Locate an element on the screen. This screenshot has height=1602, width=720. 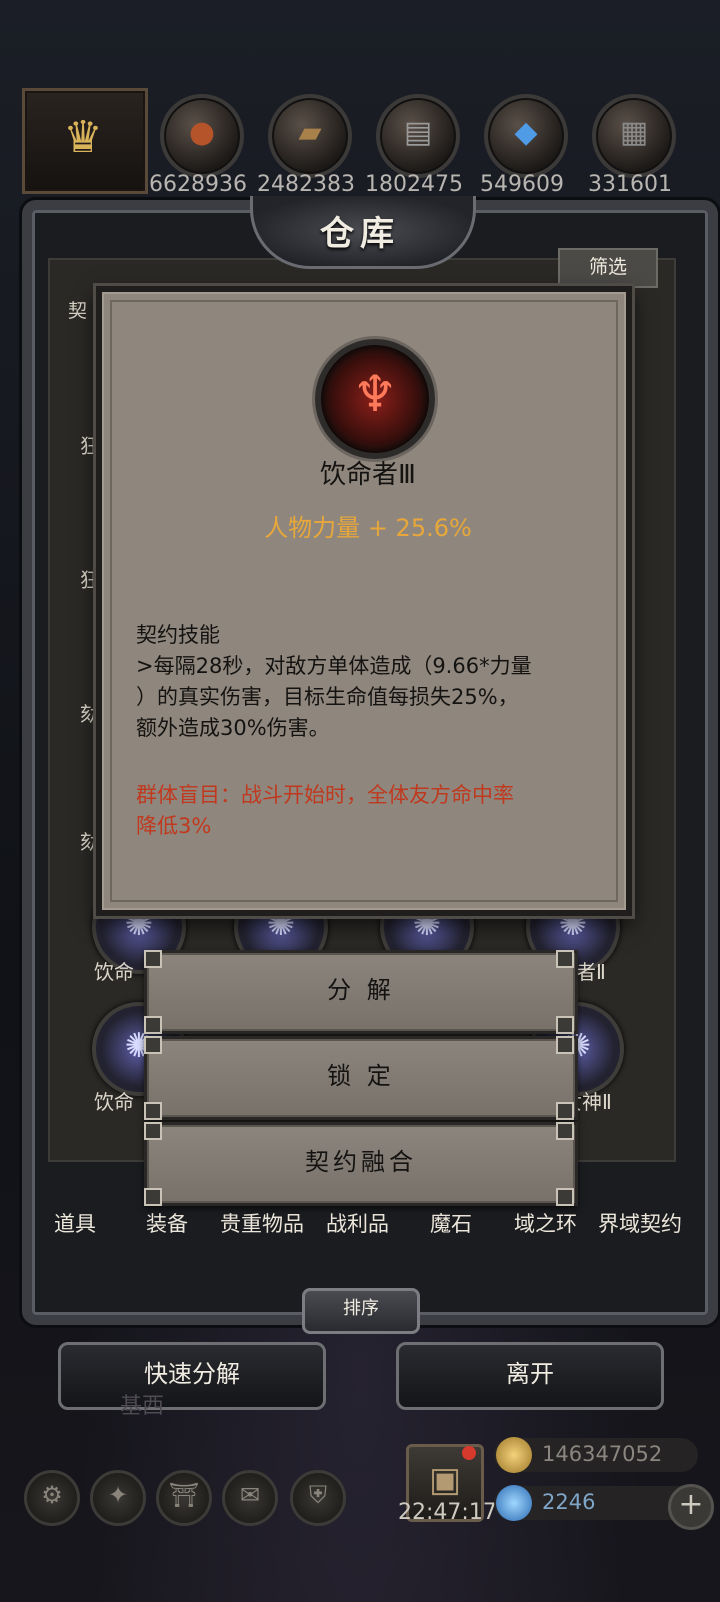
guild-emblem: ♛ is located at coordinates (85, 141).